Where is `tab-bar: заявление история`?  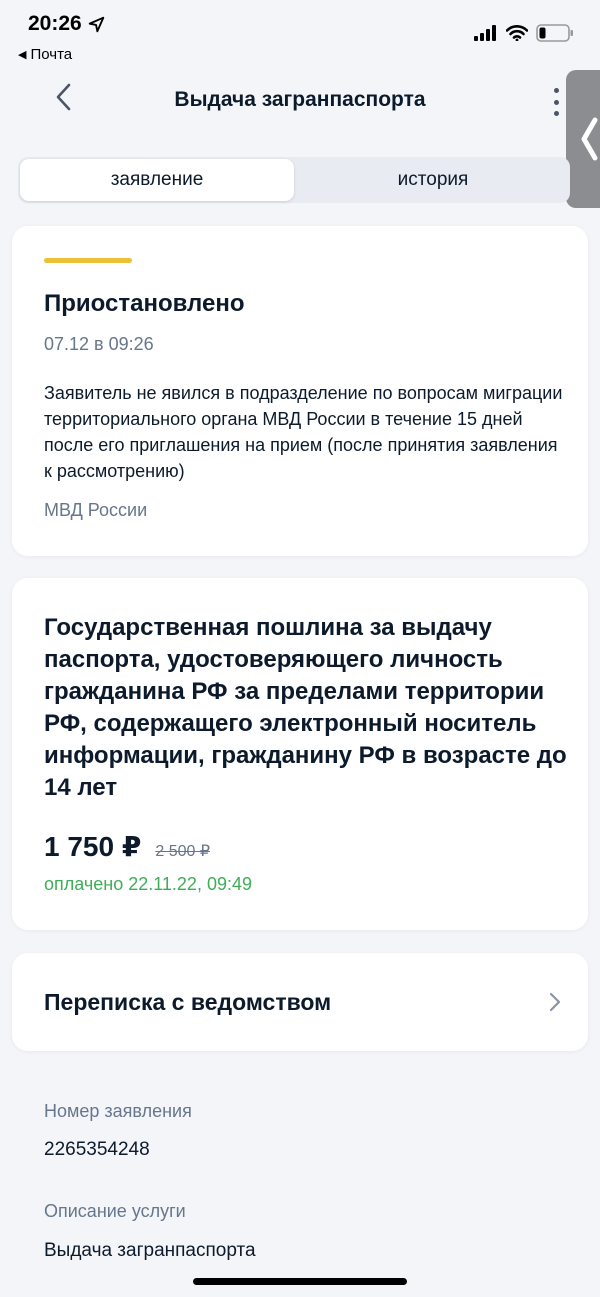 tab-bar: заявление история is located at coordinates (294, 180).